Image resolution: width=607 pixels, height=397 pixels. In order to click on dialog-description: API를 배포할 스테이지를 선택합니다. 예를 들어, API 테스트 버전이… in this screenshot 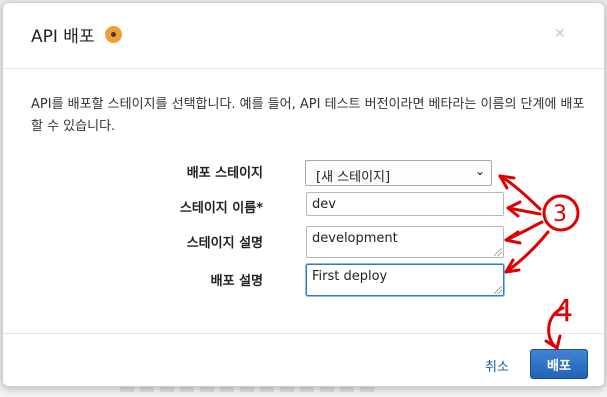, I will do `click(308, 115)`.